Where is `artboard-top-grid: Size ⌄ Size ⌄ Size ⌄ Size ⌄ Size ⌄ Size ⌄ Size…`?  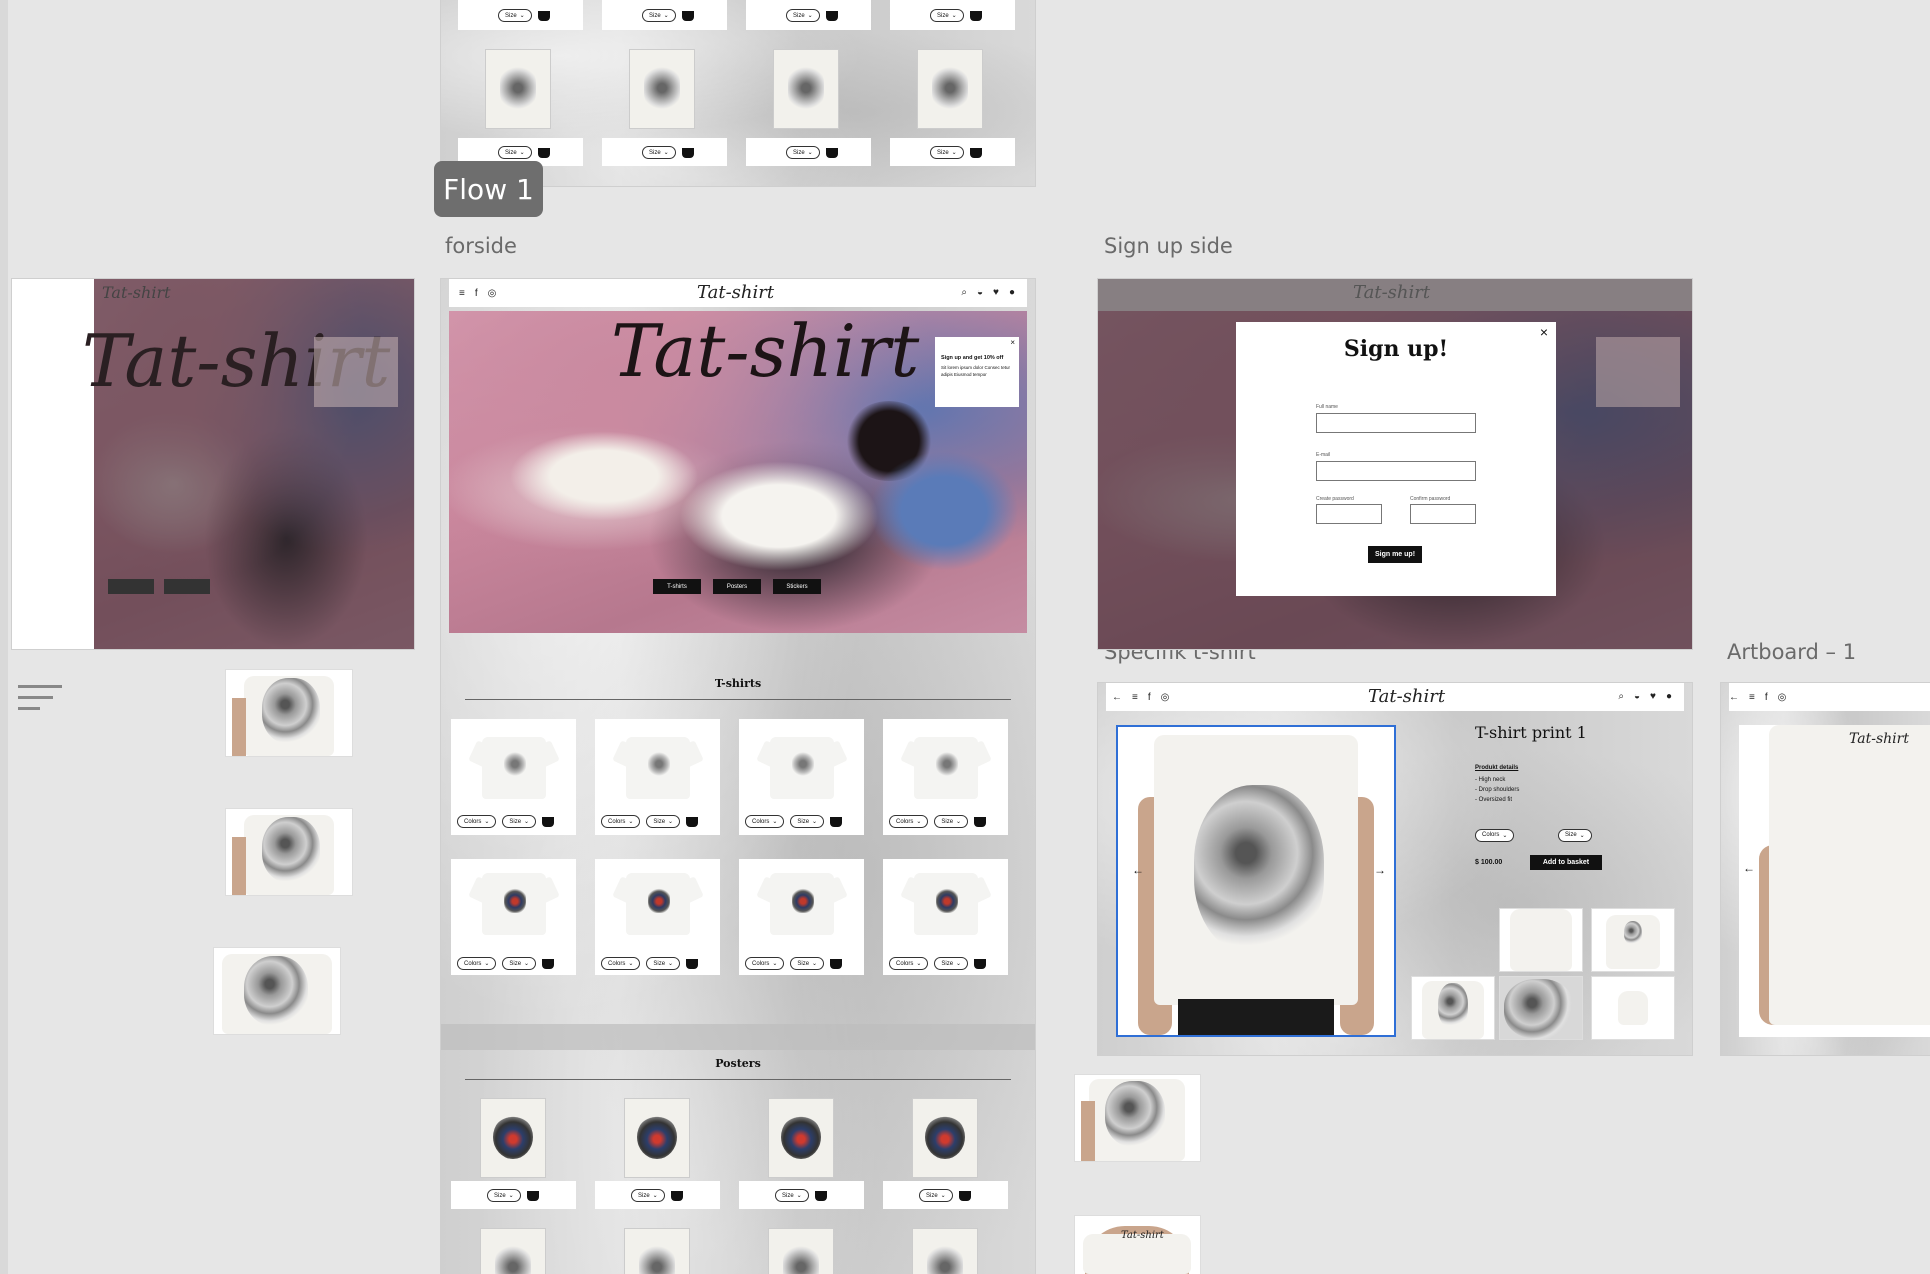
artboard-top-grid: Size ⌄ Size ⌄ Size ⌄ Size ⌄ Size ⌄ Size ⌄ Size… is located at coordinates (738, 93).